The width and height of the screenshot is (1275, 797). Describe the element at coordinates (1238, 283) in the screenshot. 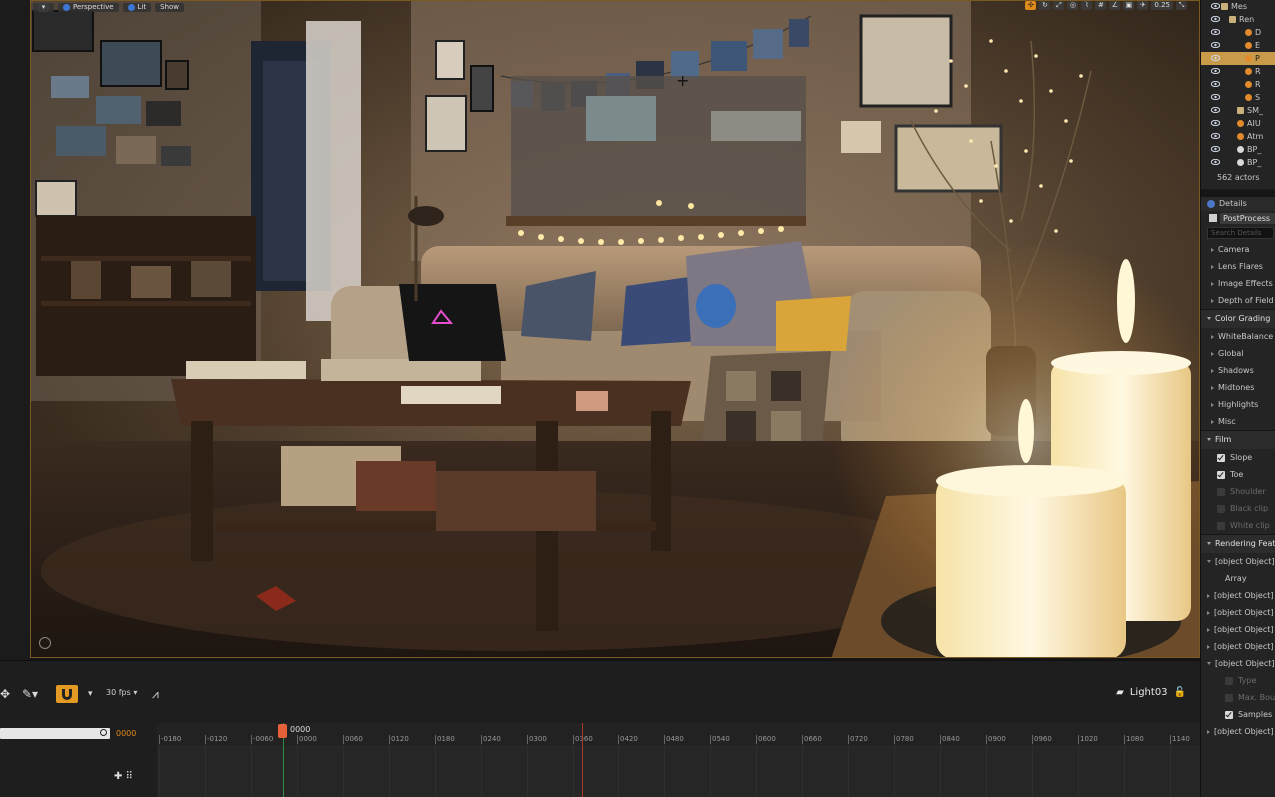

I see `details-property-row: Image Effects` at that location.